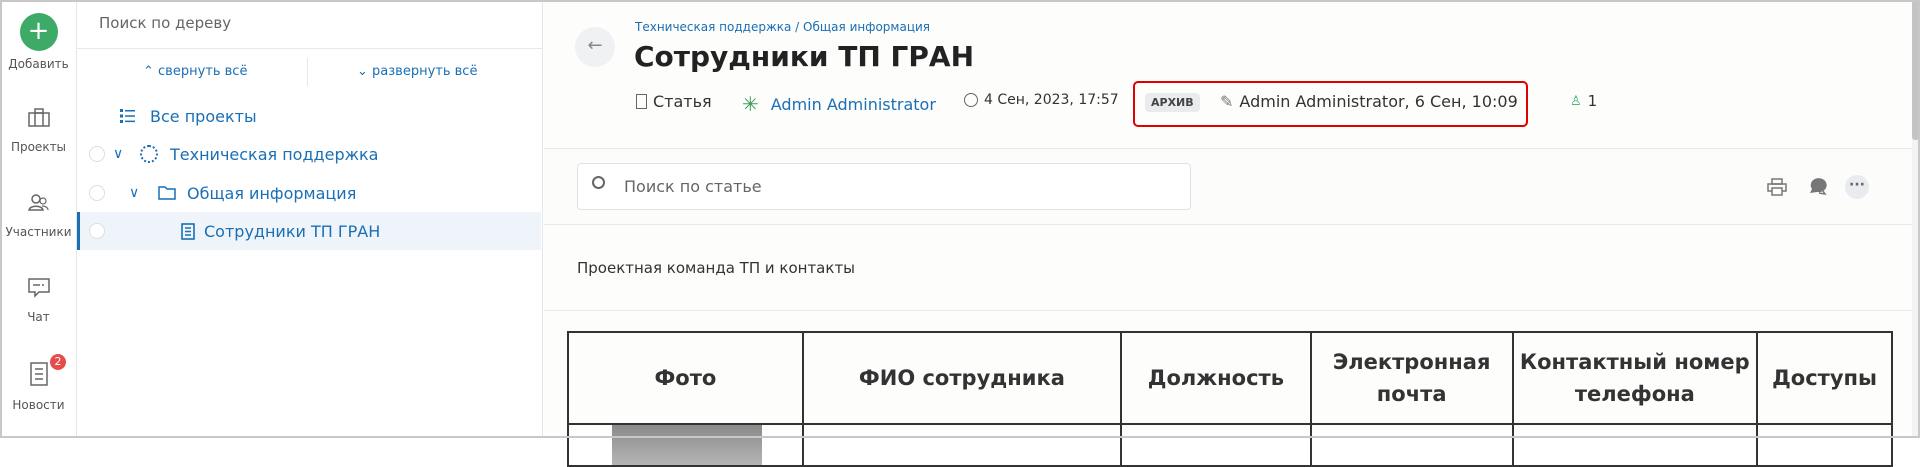 The height and width of the screenshot is (467, 1920). I want to click on nav-news: Новости 2, so click(38, 383).